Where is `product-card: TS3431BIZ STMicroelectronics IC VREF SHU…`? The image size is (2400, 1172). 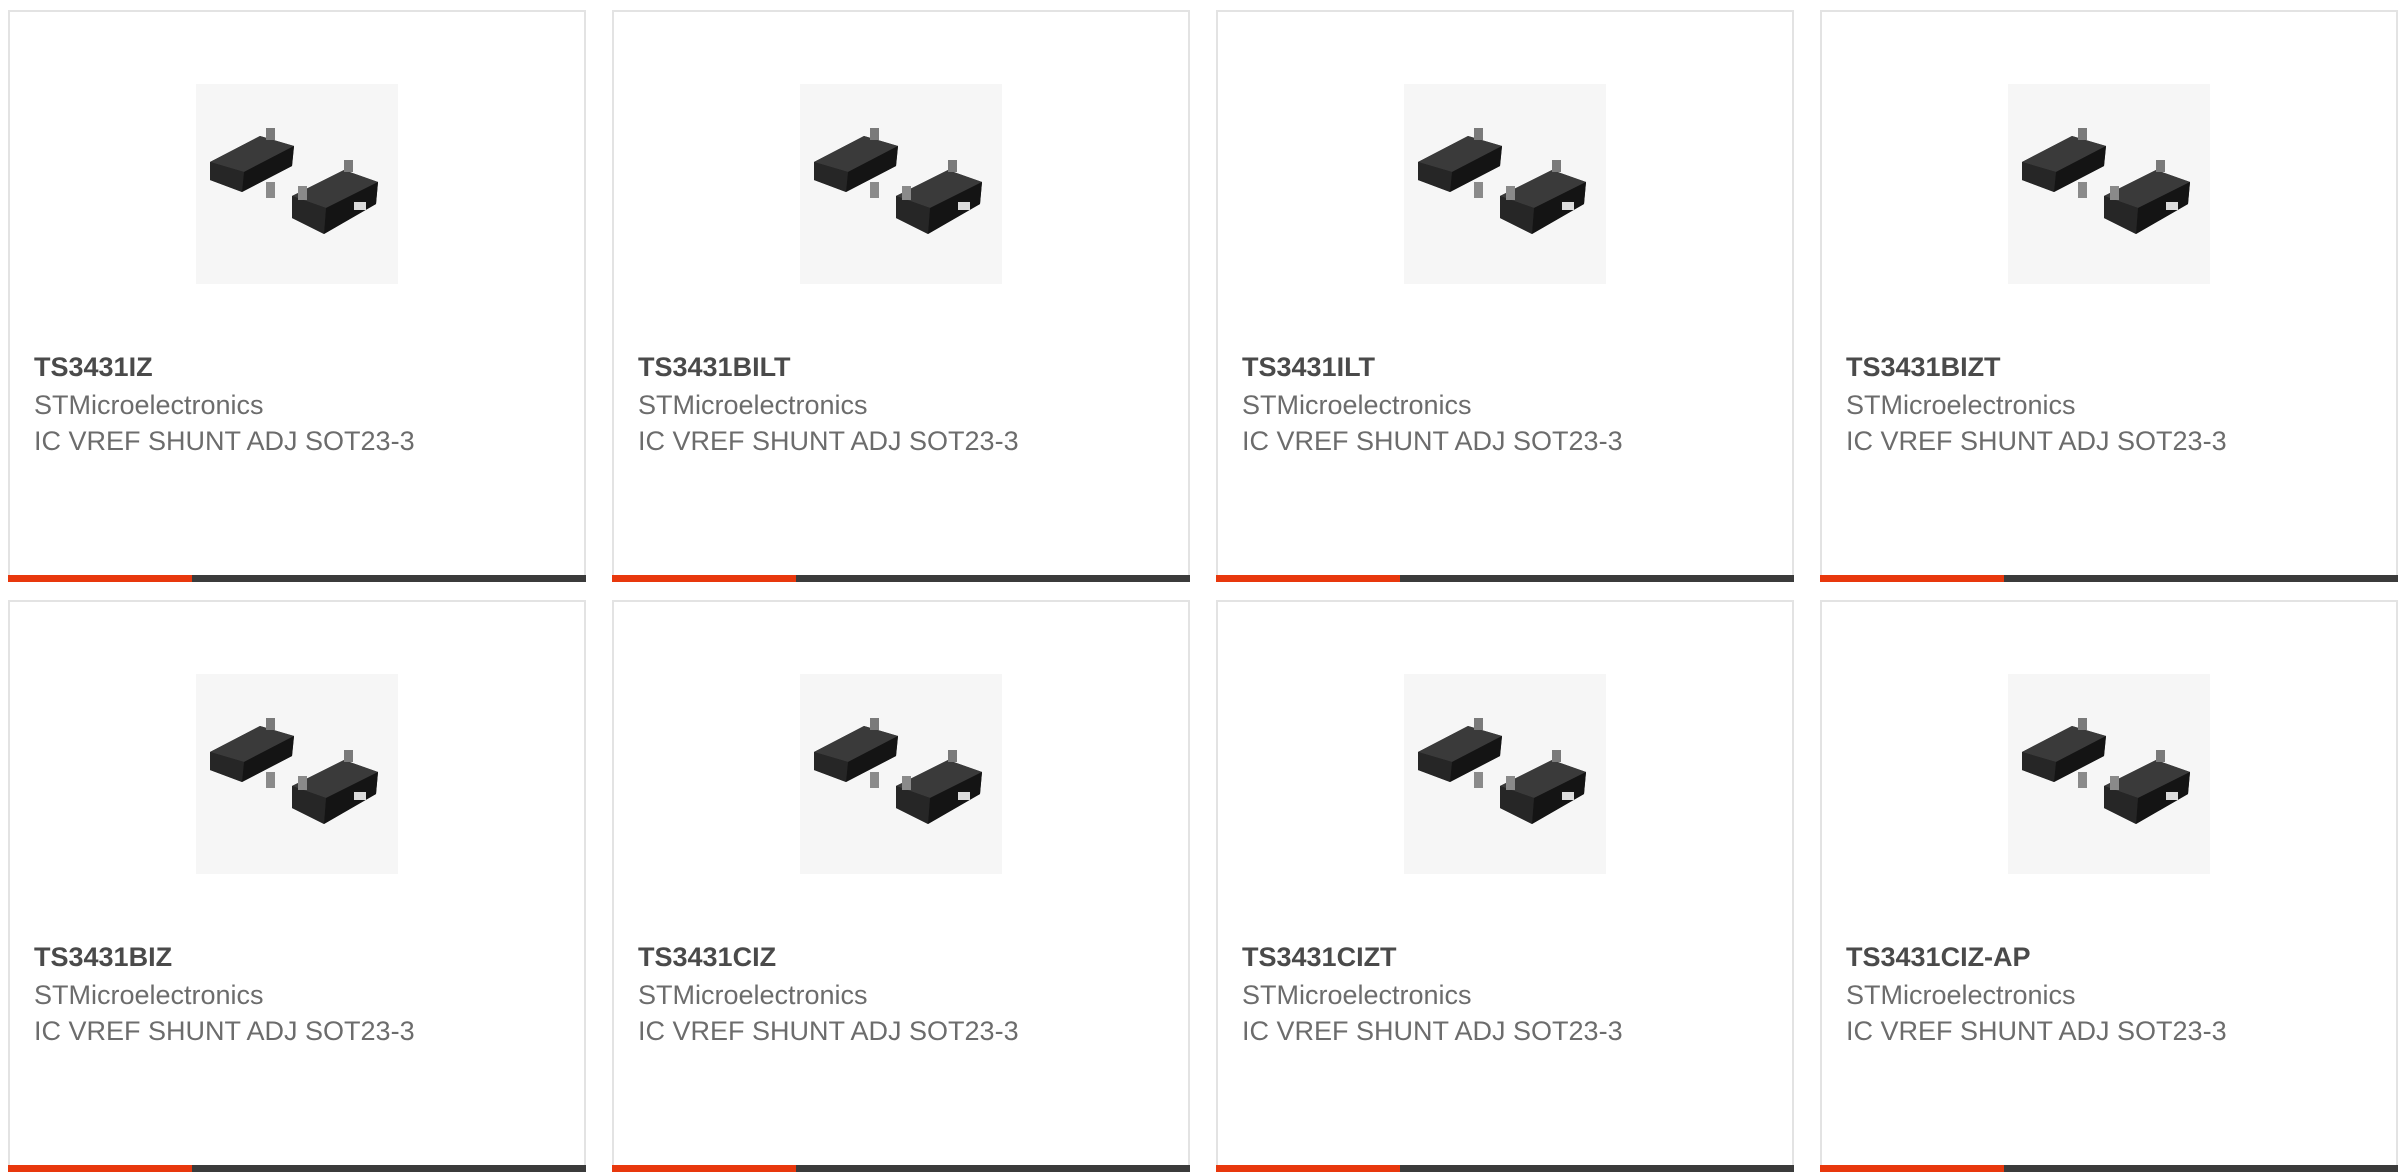 product-card: TS3431BIZ STMicroelectronics IC VREF SHU… is located at coordinates (297, 886).